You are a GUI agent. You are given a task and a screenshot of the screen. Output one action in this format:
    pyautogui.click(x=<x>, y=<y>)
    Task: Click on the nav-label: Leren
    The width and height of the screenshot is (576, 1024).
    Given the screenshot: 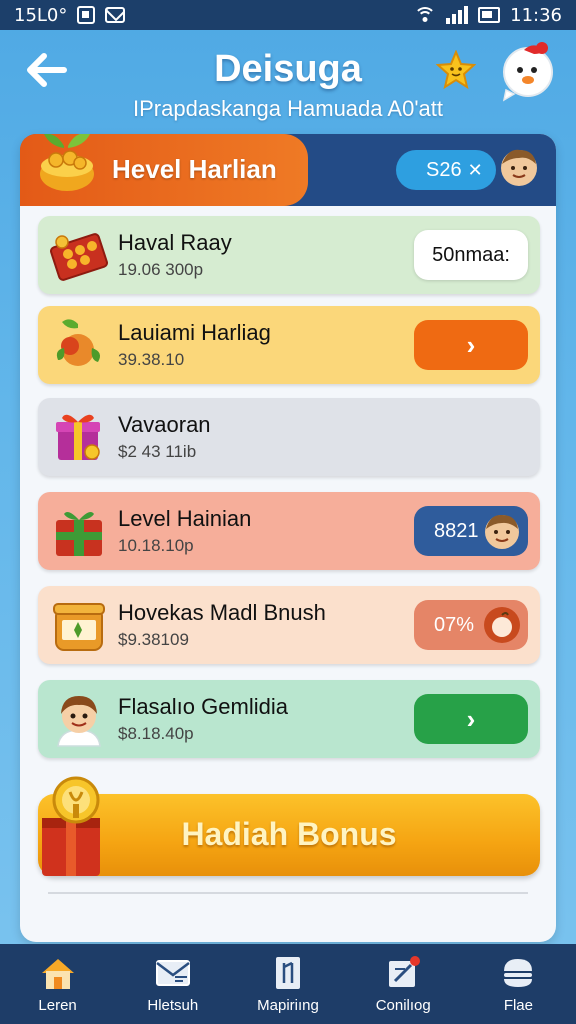 What is the action you would take?
    pyautogui.click(x=57, y=1005)
    